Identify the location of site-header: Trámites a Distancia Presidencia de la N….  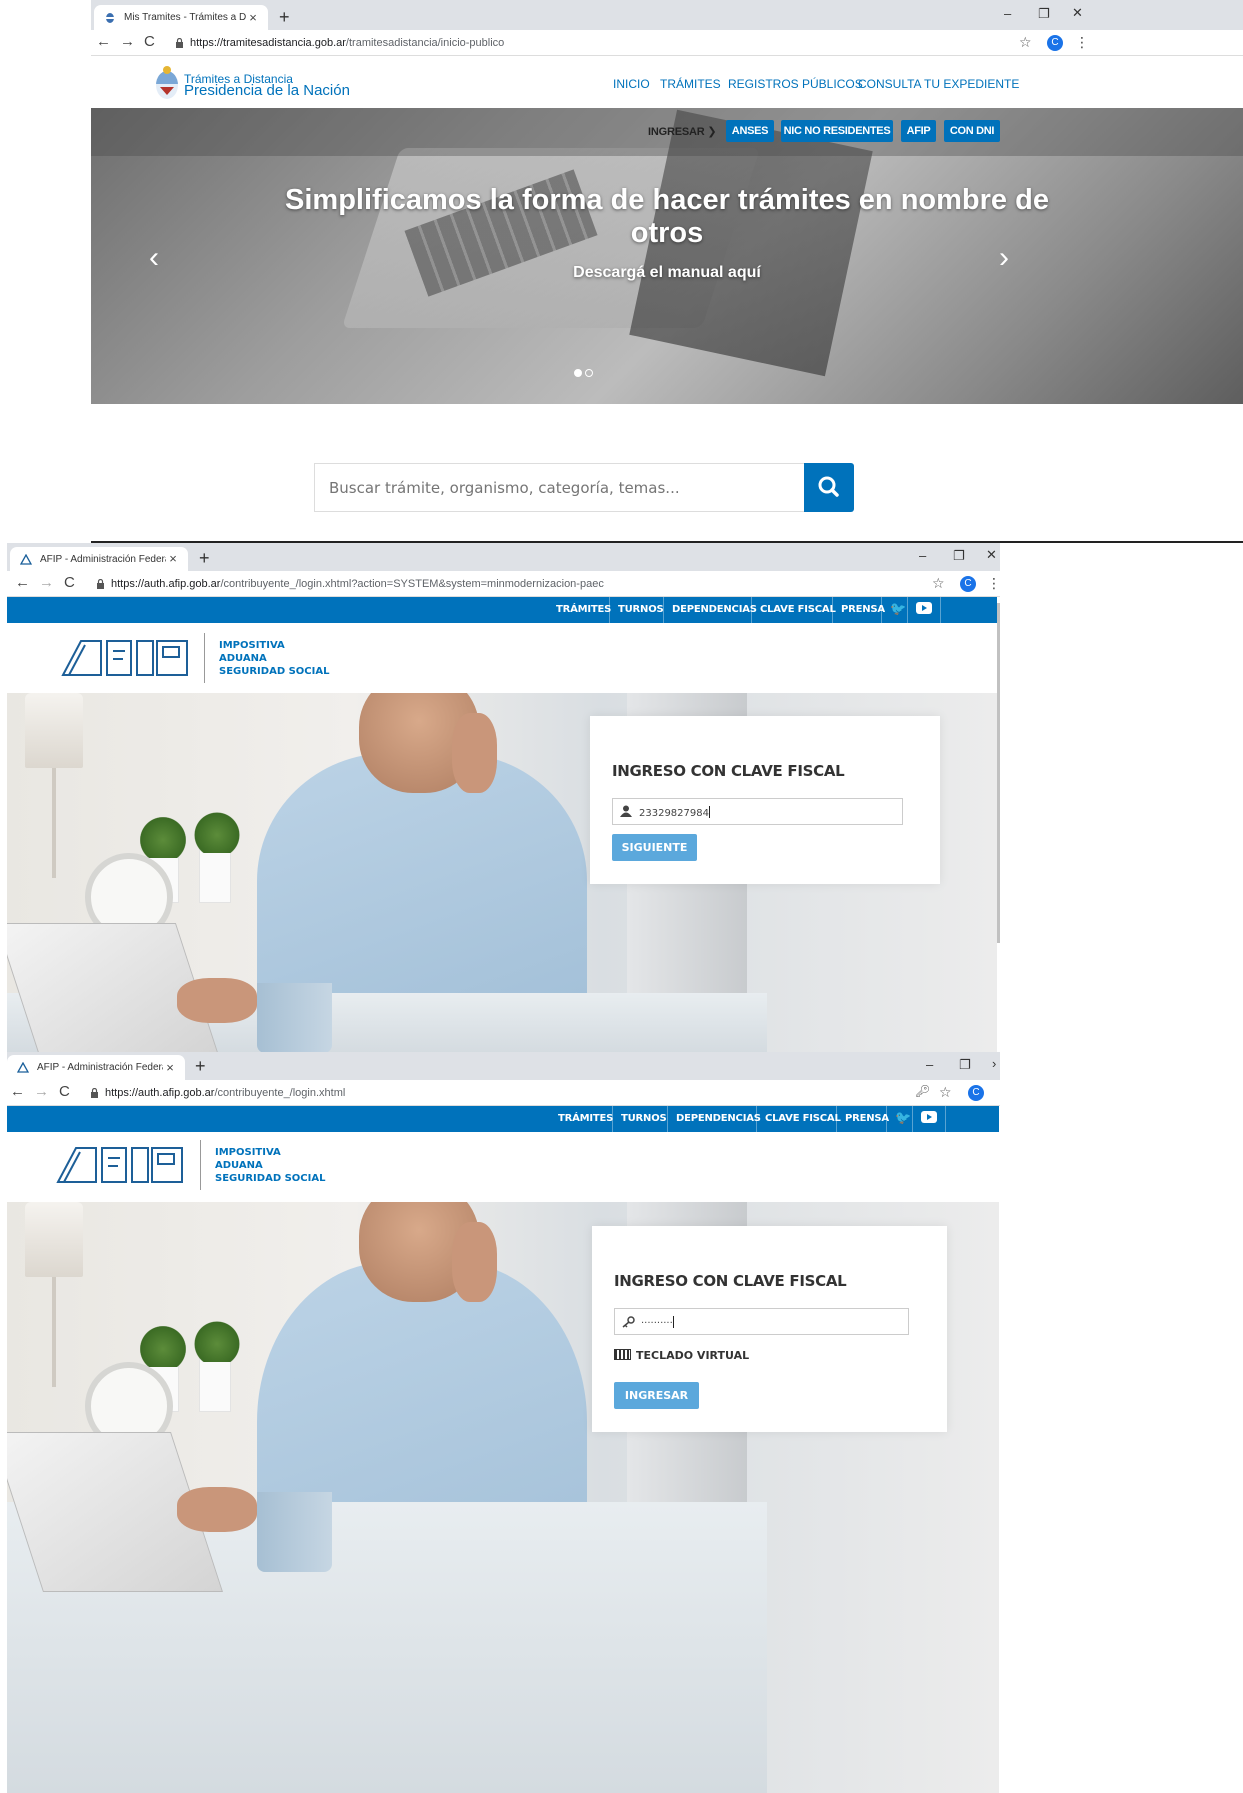
(667, 82).